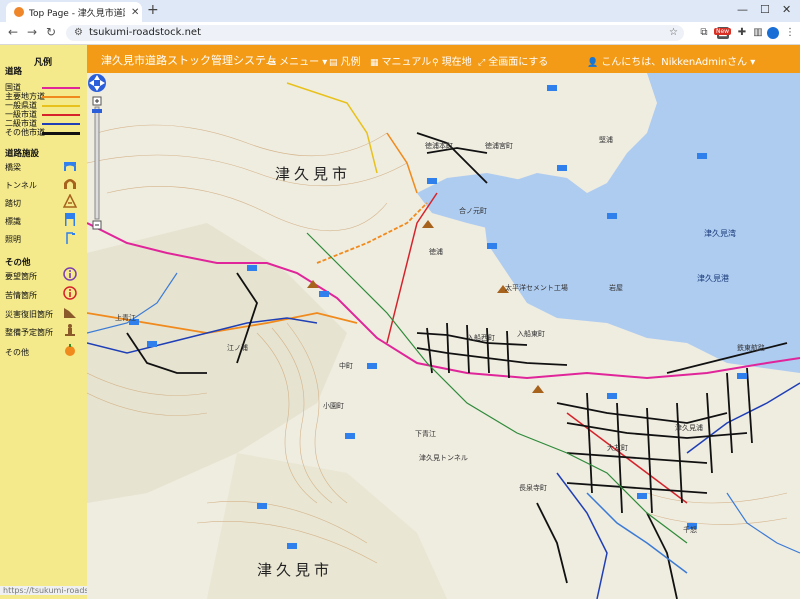  I want to click on place-label: 中町, so click(346, 366).